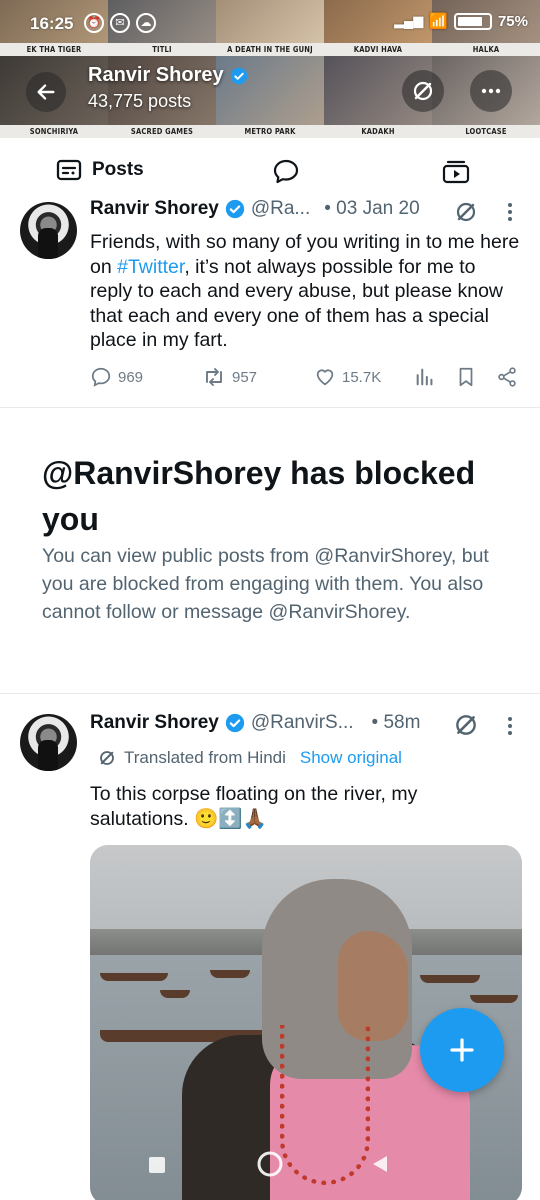 The height and width of the screenshot is (1200, 540). I want to click on grok-button, so click(423, 91).